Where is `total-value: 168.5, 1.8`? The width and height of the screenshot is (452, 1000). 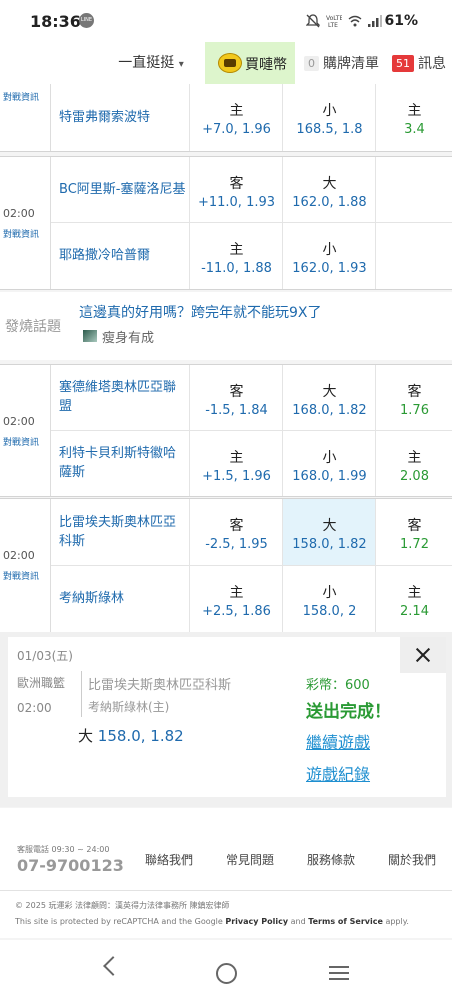
total-value: 168.5, 1.8 is located at coordinates (329, 129).